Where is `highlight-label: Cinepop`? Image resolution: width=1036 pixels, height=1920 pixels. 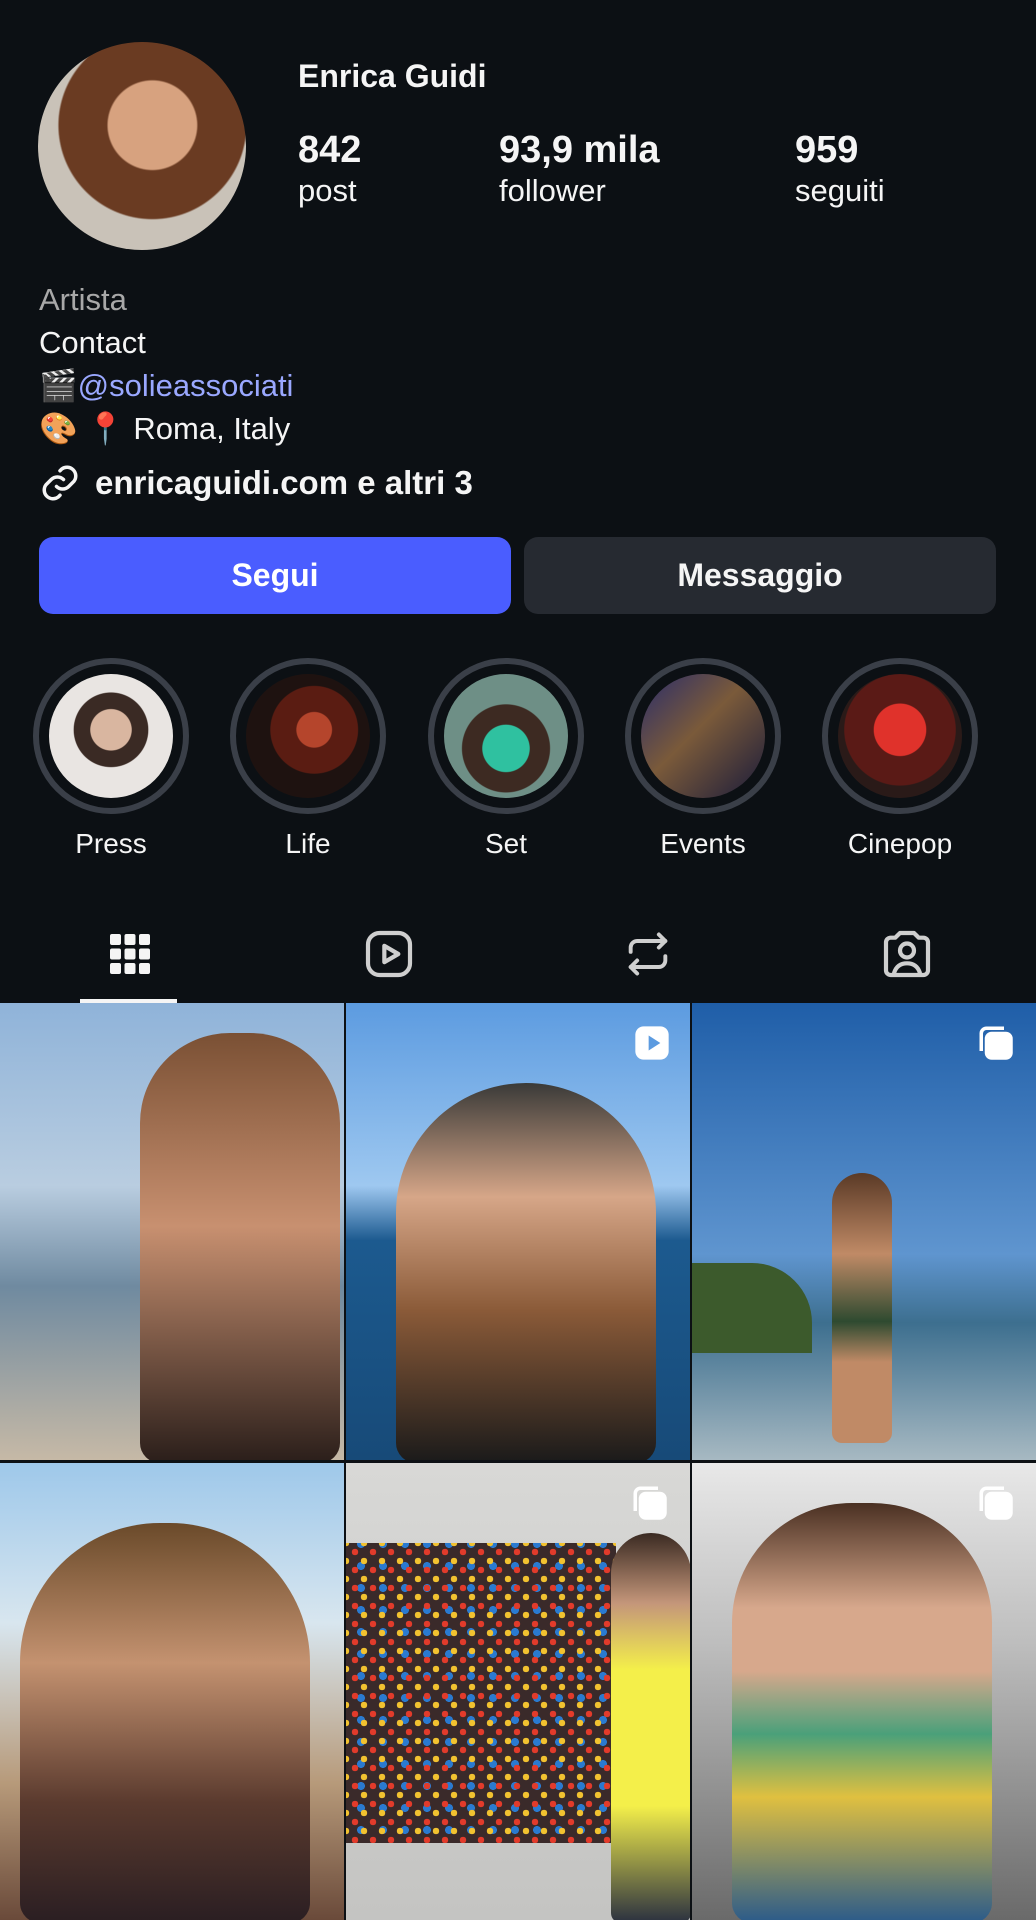
highlight-label: Cinepop is located at coordinates (900, 843).